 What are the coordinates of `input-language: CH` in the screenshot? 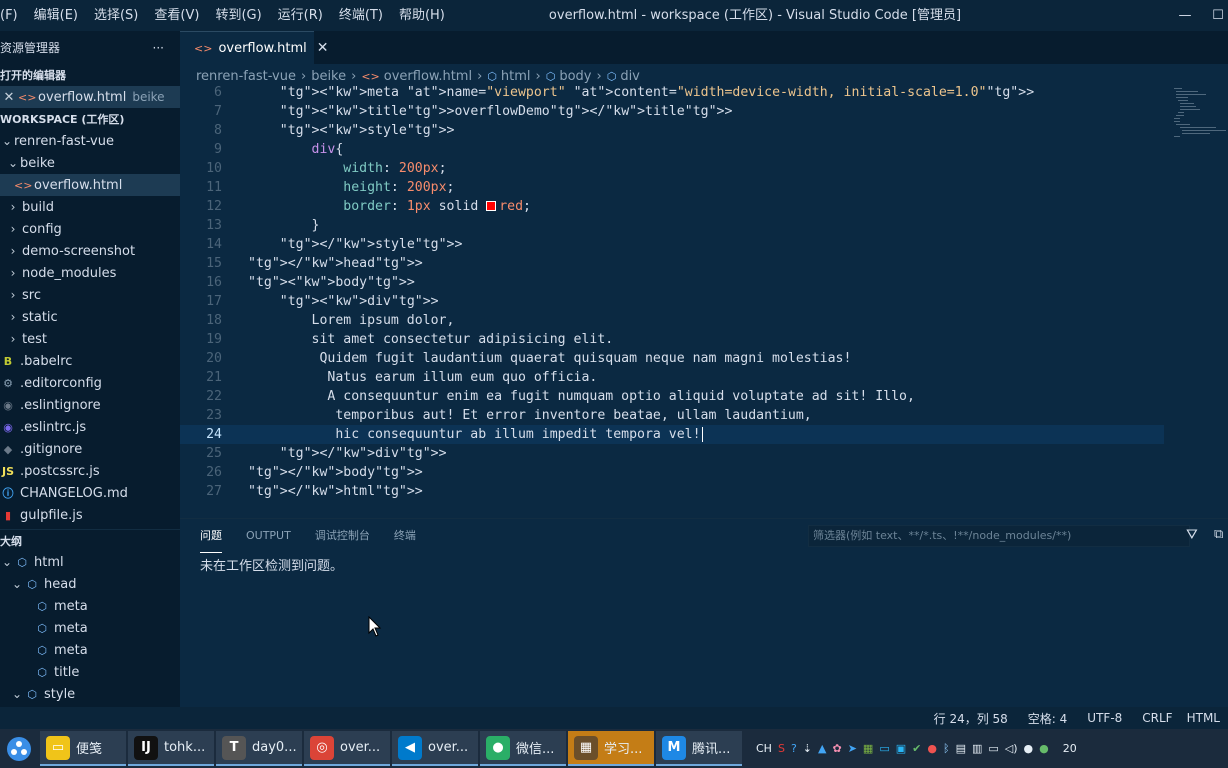 It's located at (764, 748).